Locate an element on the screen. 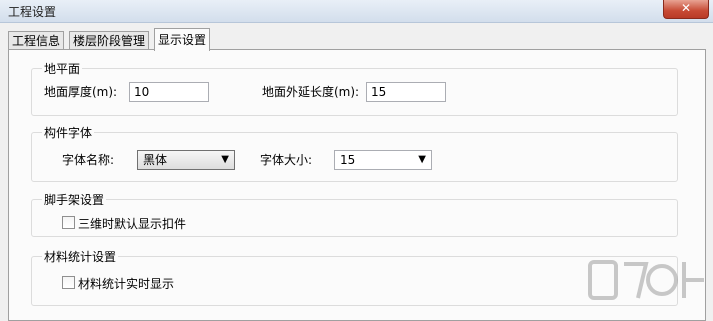 The width and height of the screenshot is (713, 321). close-button: ✕ is located at coordinates (686, 9).